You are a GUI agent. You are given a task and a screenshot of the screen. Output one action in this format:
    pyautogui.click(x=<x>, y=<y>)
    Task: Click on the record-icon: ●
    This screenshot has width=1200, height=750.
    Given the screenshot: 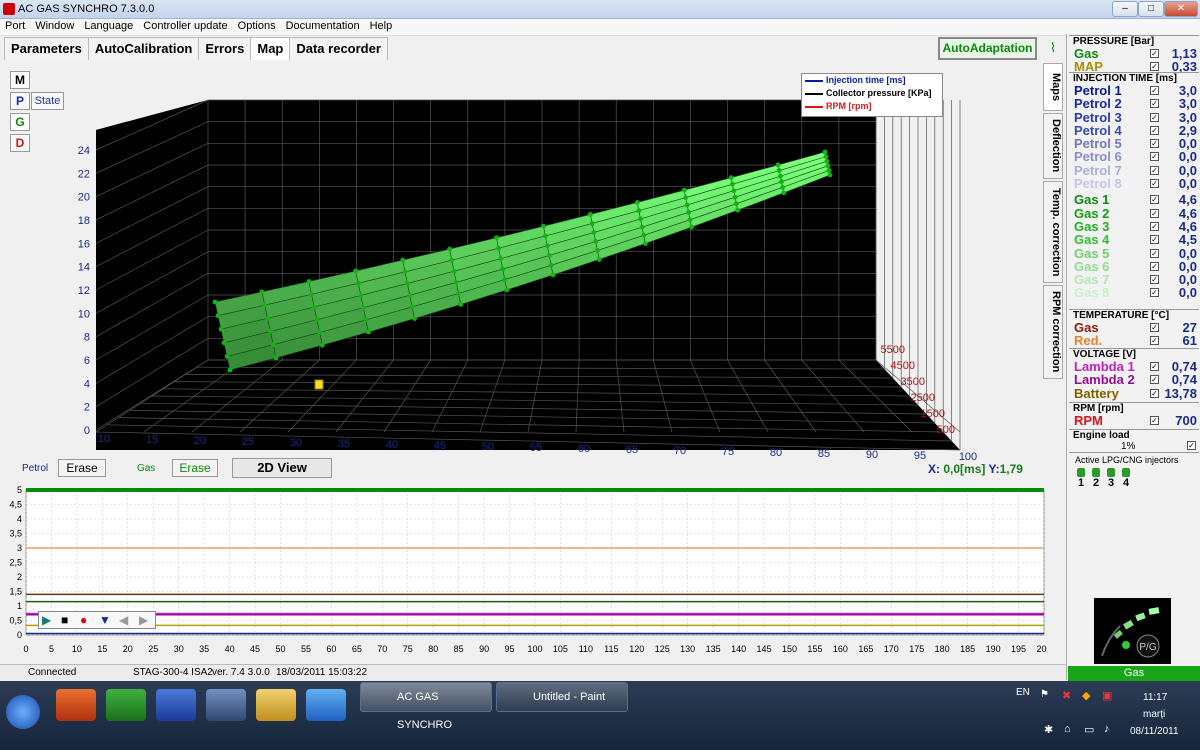 What is the action you would take?
    pyautogui.click(x=83, y=620)
    